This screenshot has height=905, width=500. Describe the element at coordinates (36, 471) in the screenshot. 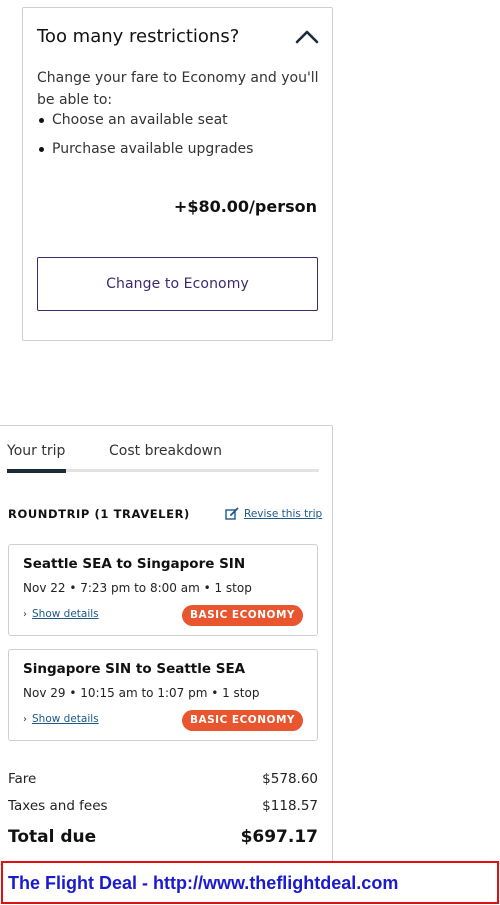

I see `active-tab-indicator` at that location.